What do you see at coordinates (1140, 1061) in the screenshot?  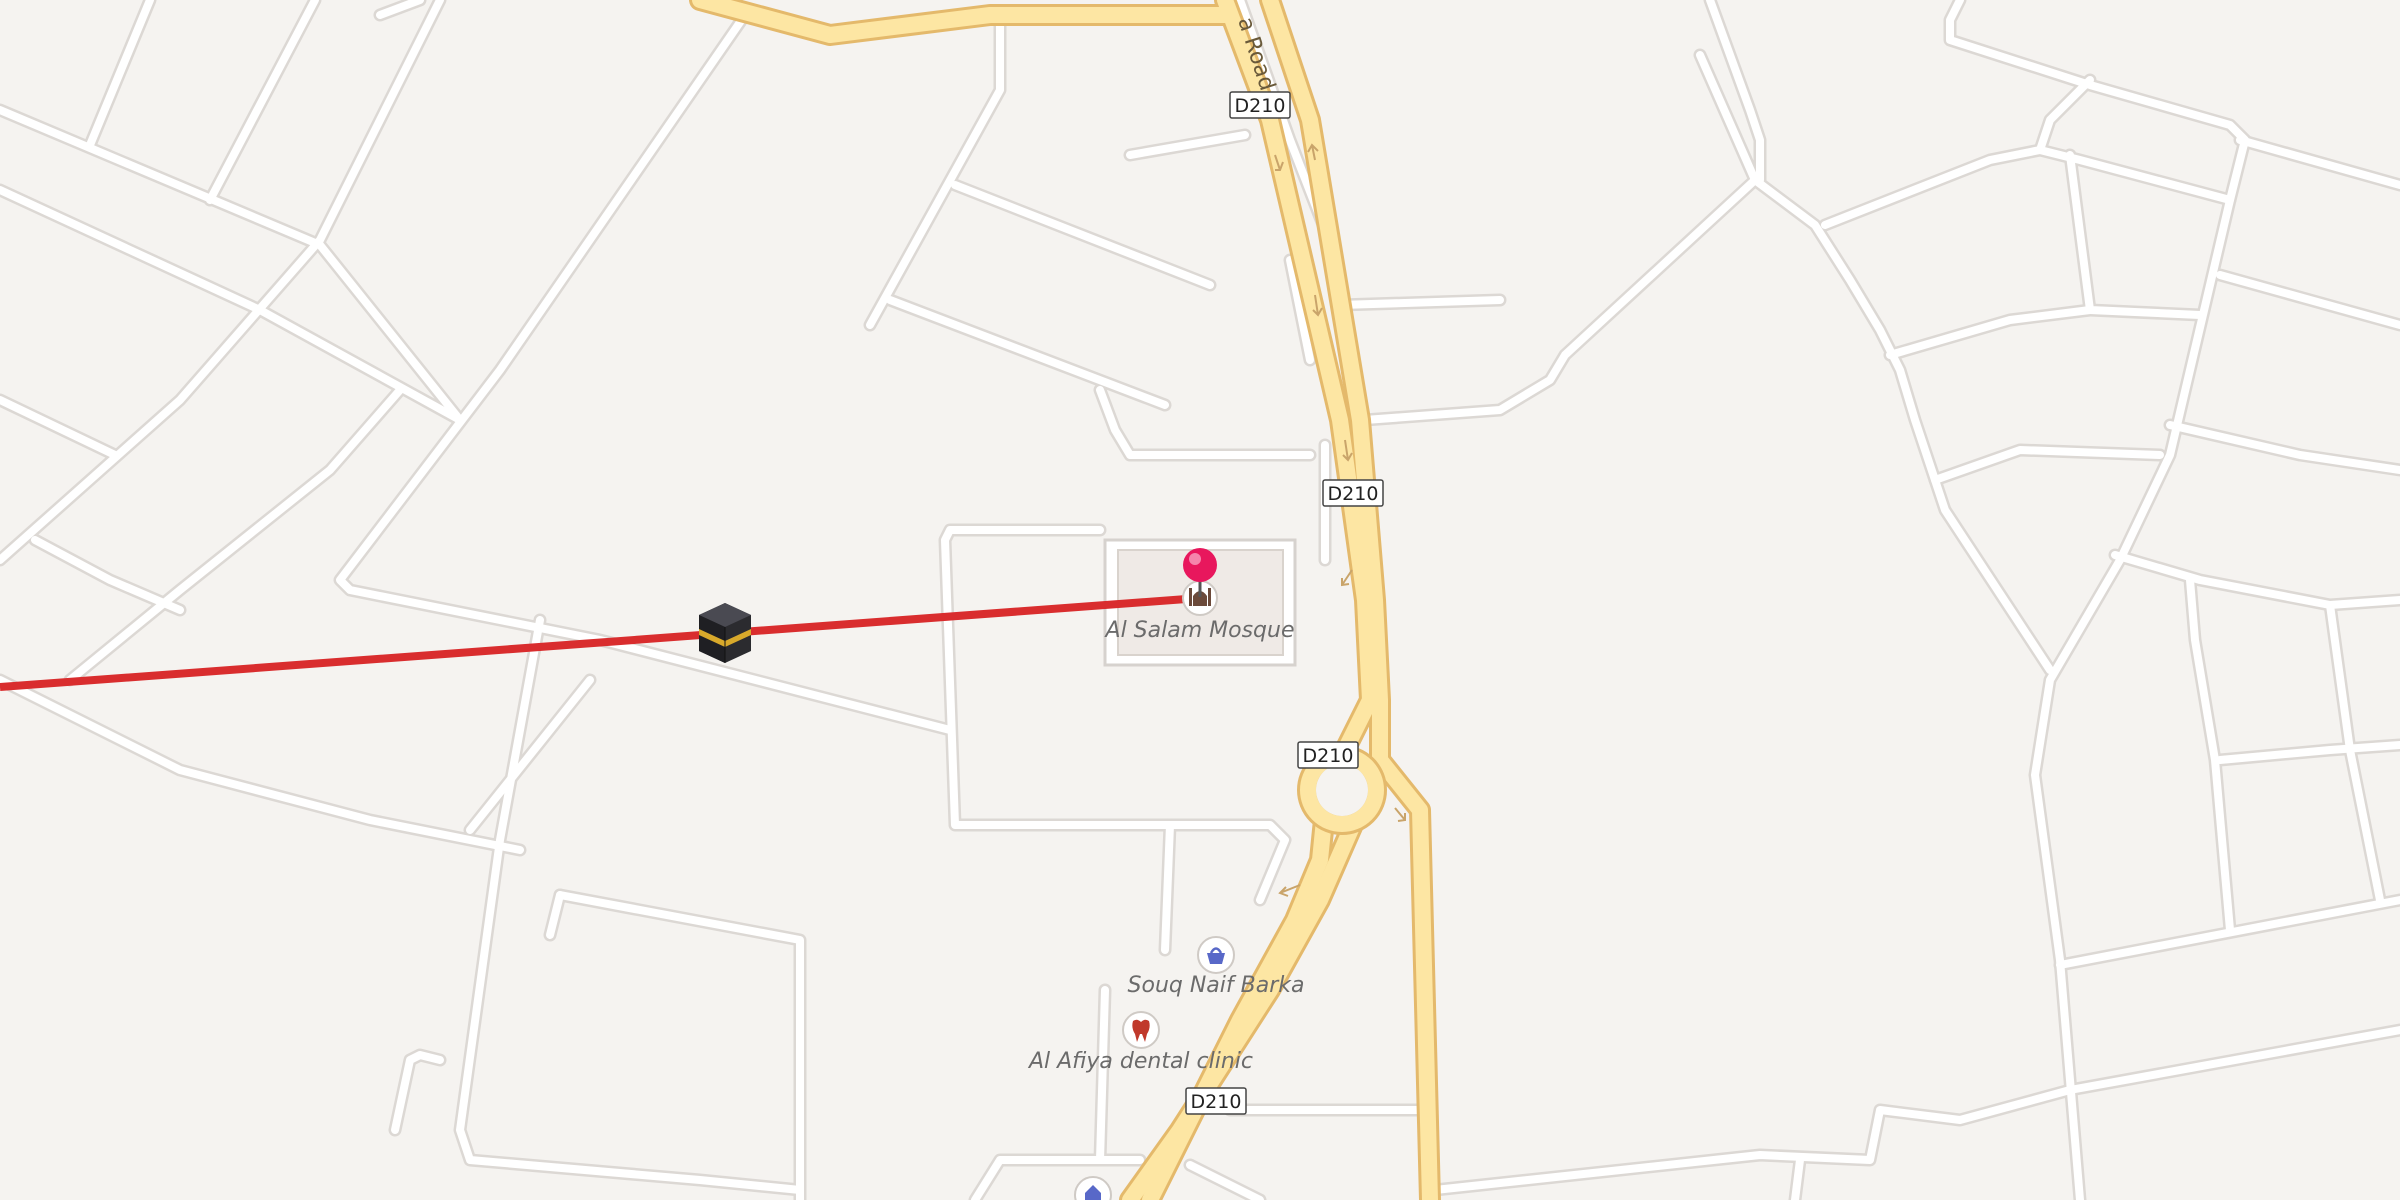 I see `poi-label-dental-clinic: Al Afiya dental clinic` at bounding box center [1140, 1061].